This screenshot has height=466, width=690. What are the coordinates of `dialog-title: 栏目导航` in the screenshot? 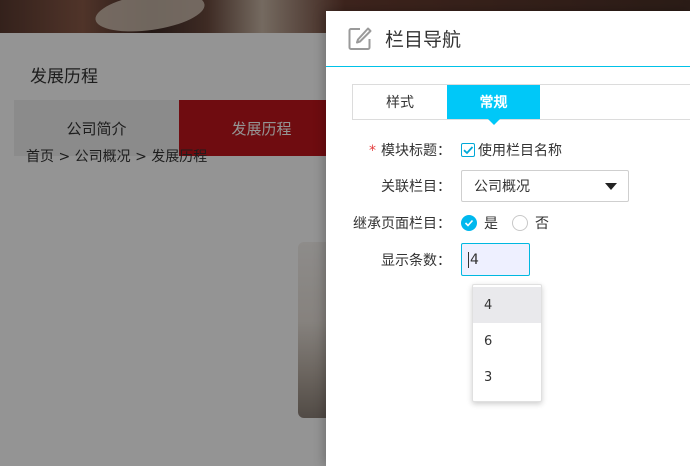 It's located at (423, 40).